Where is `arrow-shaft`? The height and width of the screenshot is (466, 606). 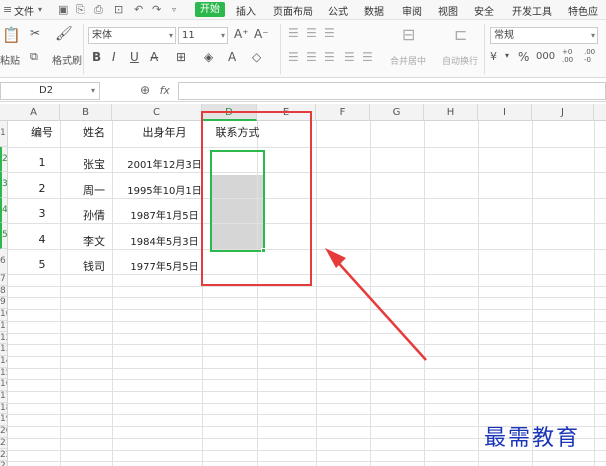 arrow-shaft is located at coordinates (380, 309).